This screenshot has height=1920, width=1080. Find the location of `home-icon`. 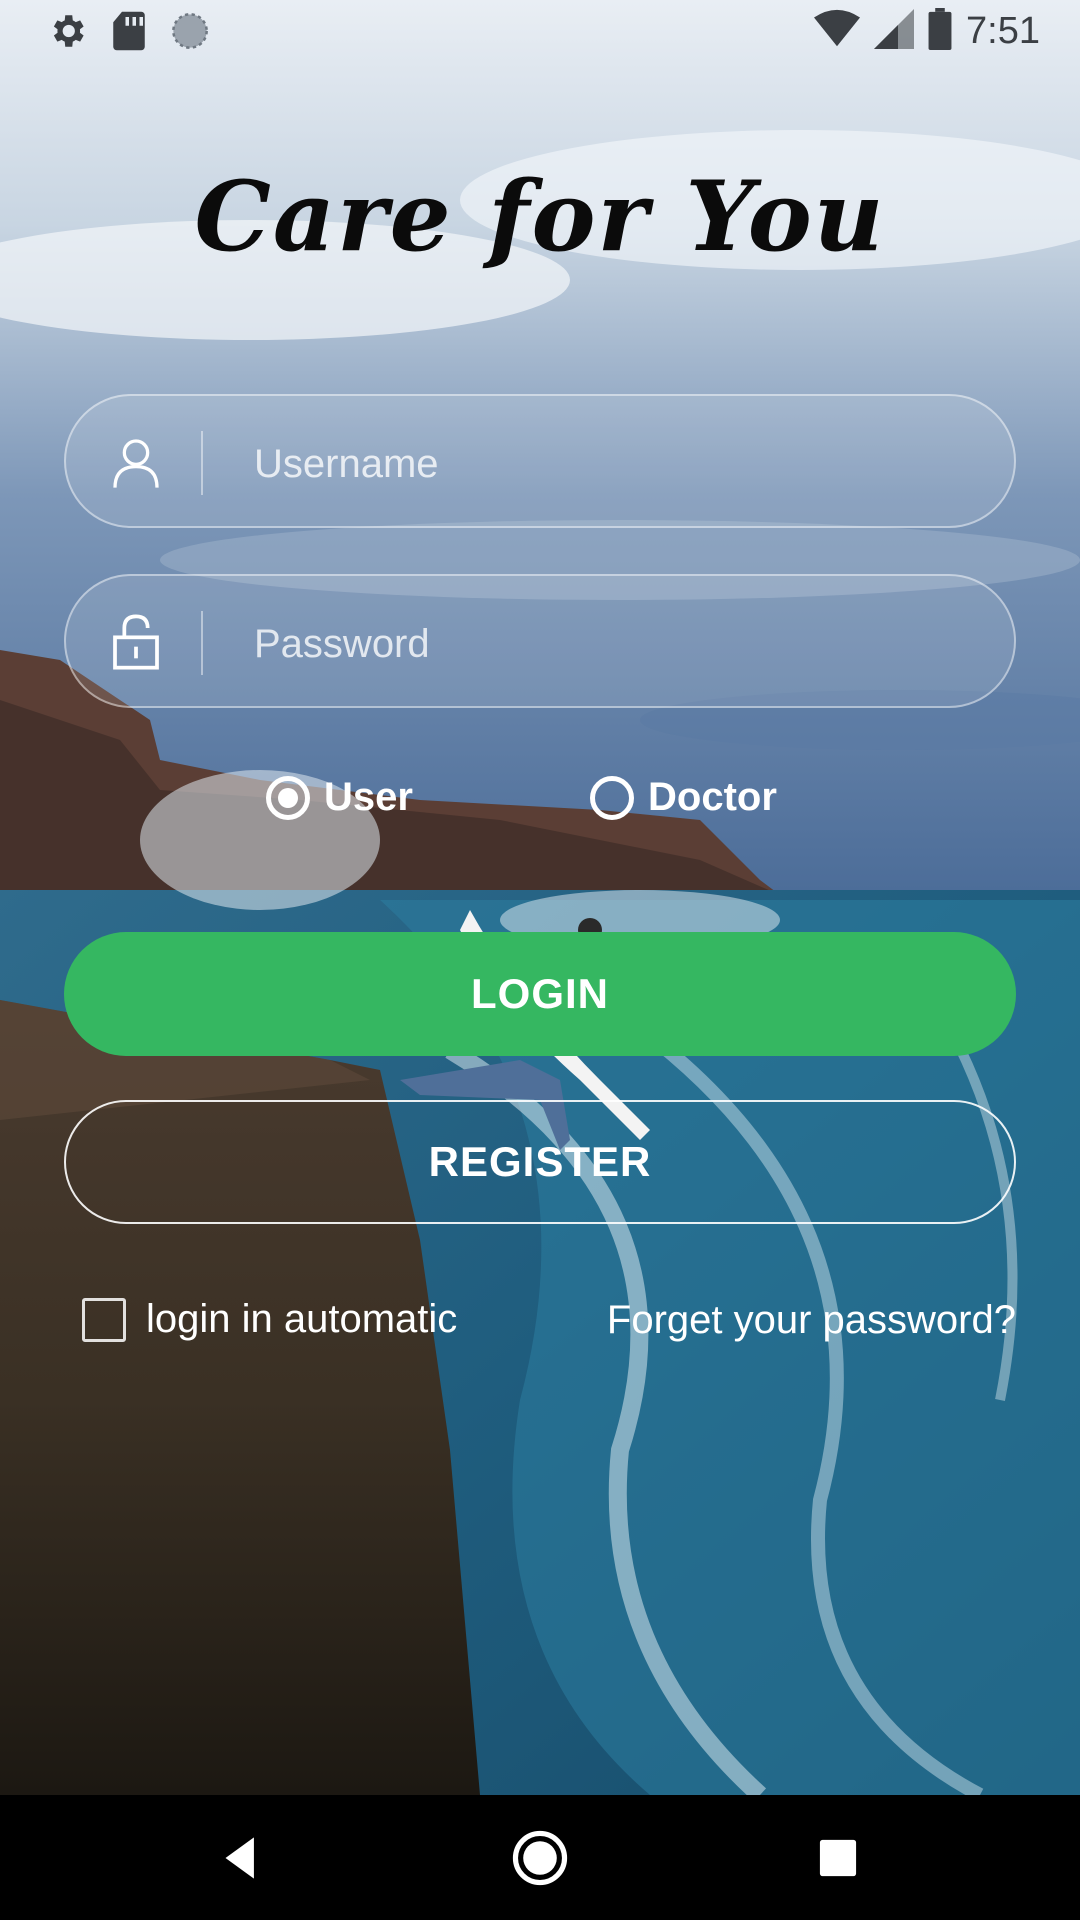

home-icon is located at coordinates (540, 1858).